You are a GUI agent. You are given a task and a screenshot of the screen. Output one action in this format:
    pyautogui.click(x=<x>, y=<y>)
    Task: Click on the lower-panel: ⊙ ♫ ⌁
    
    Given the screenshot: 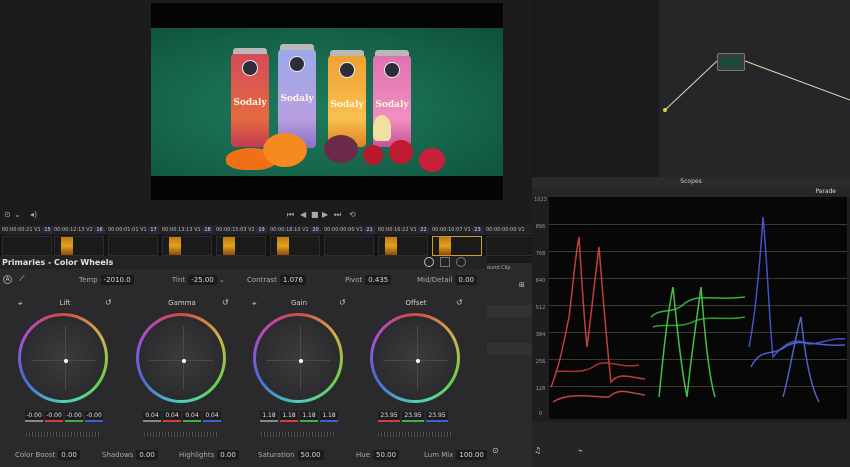 What is the action you would take?
    pyautogui.click(x=671, y=444)
    